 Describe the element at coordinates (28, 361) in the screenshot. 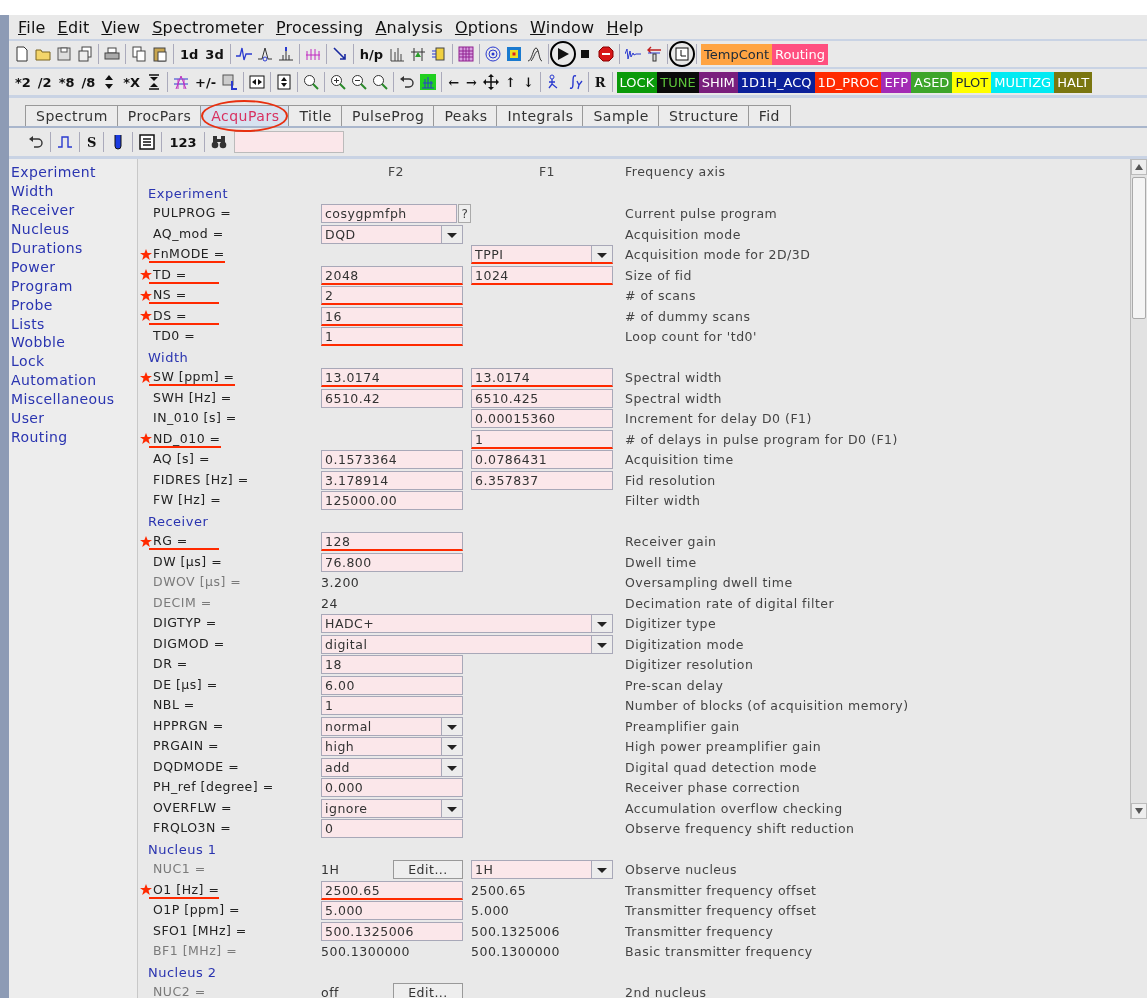

I see `sidebar-item: Lock` at that location.